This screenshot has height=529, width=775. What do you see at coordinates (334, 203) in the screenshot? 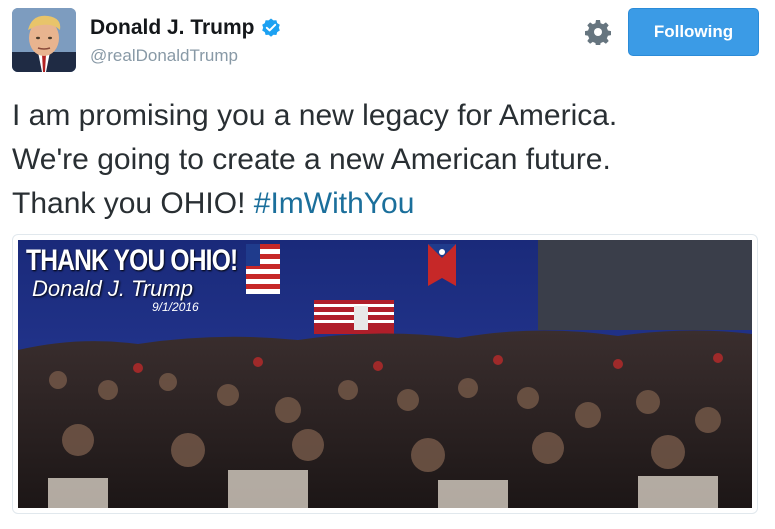
I see `hashtag-link: #ImWithYou` at bounding box center [334, 203].